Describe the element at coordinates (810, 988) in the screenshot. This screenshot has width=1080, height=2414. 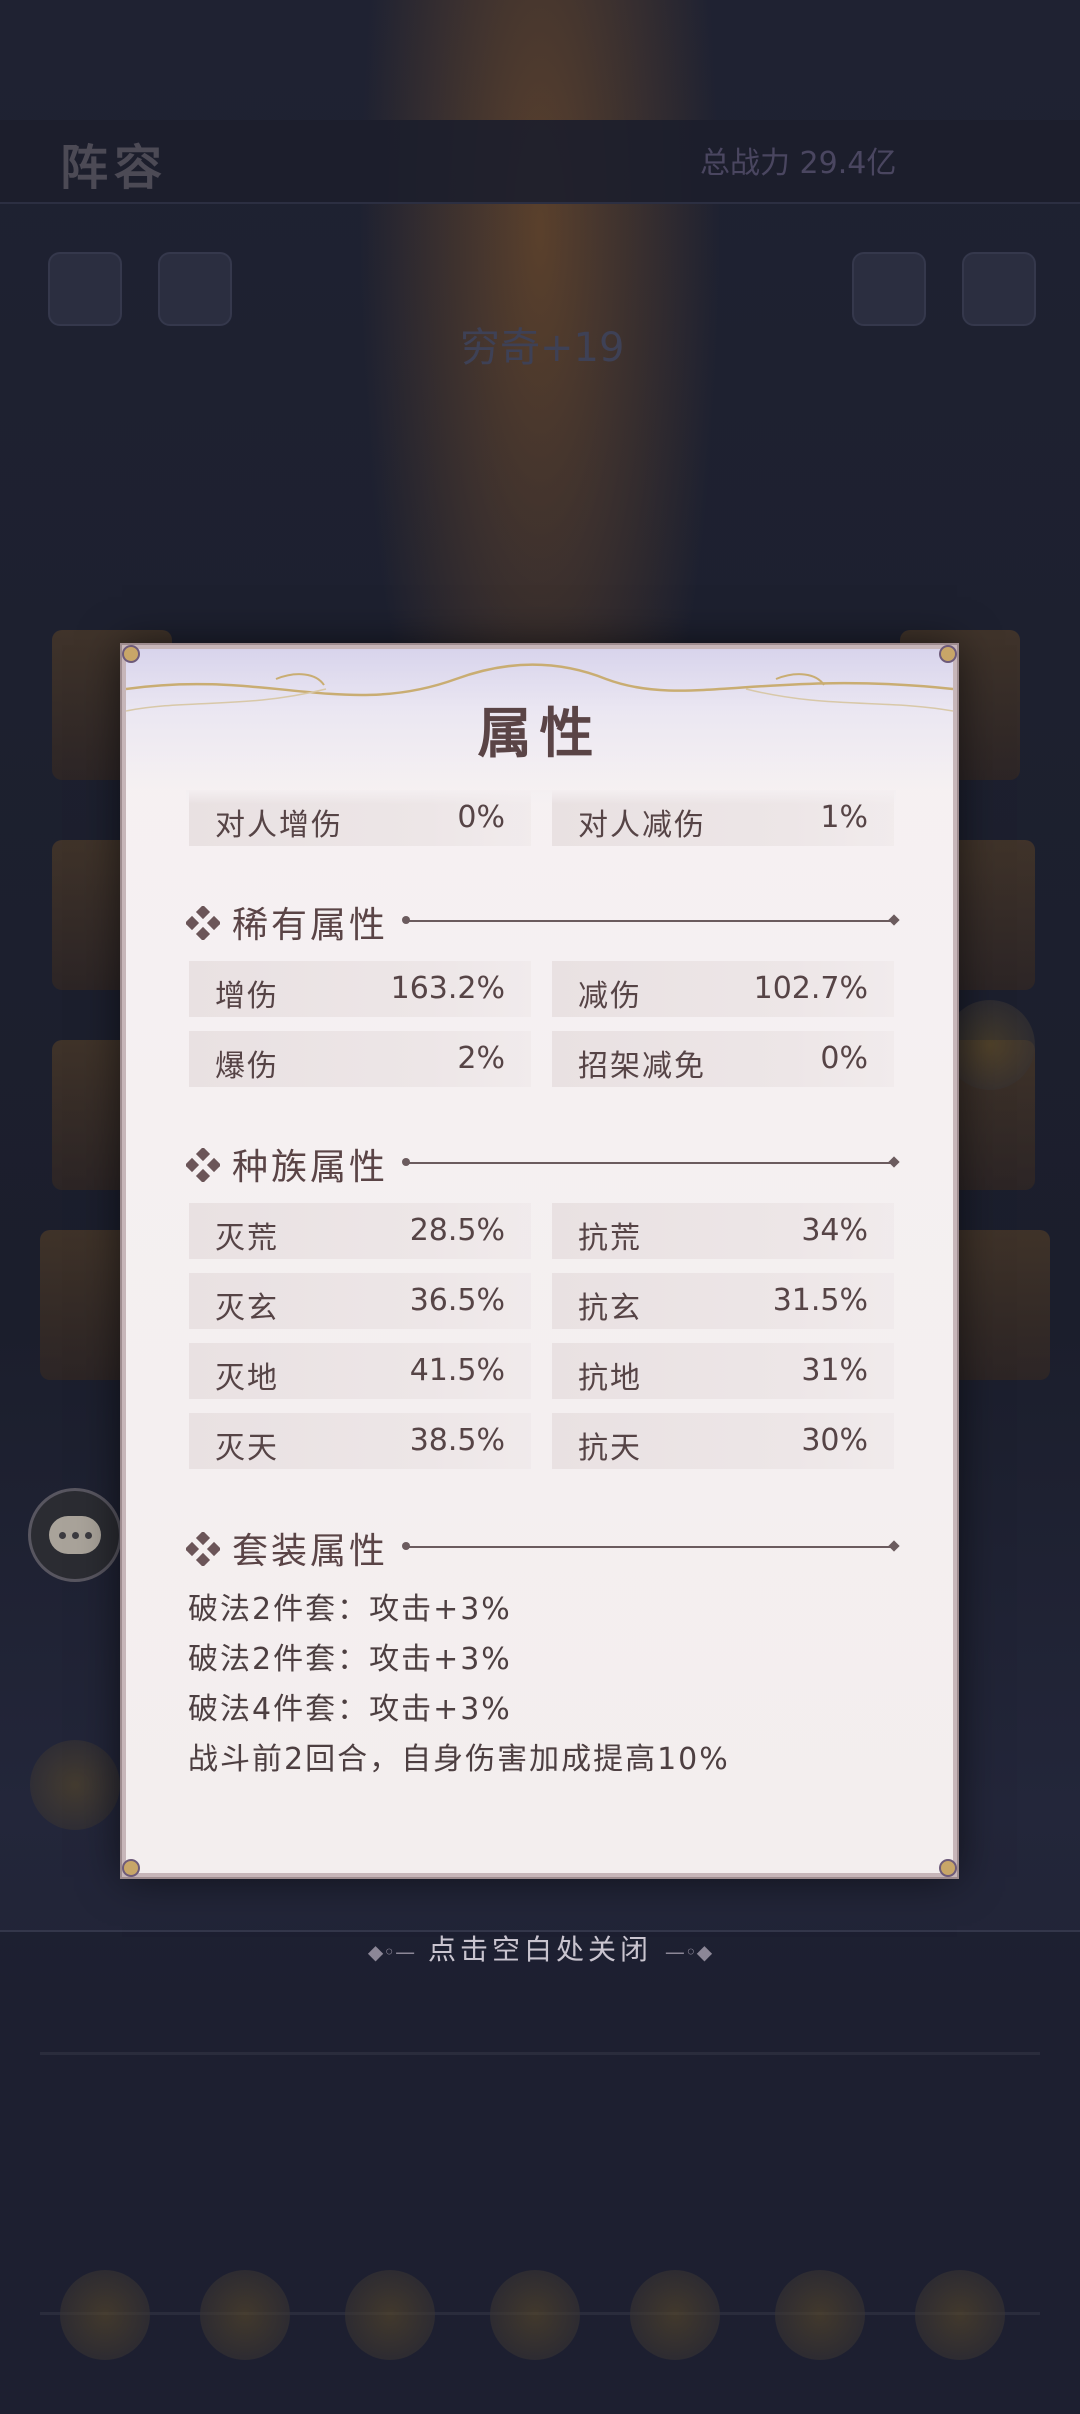
I see `attribute-value: 102.7%` at that location.